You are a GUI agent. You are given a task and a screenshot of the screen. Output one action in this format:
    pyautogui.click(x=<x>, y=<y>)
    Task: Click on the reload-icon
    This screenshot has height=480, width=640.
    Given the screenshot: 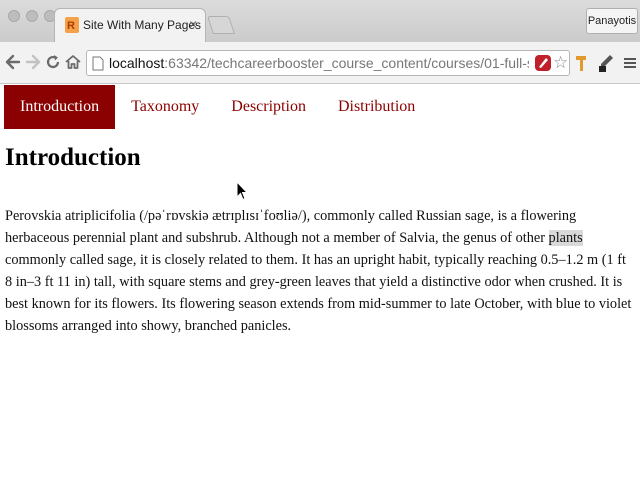 What is the action you would take?
    pyautogui.click(x=53, y=62)
    